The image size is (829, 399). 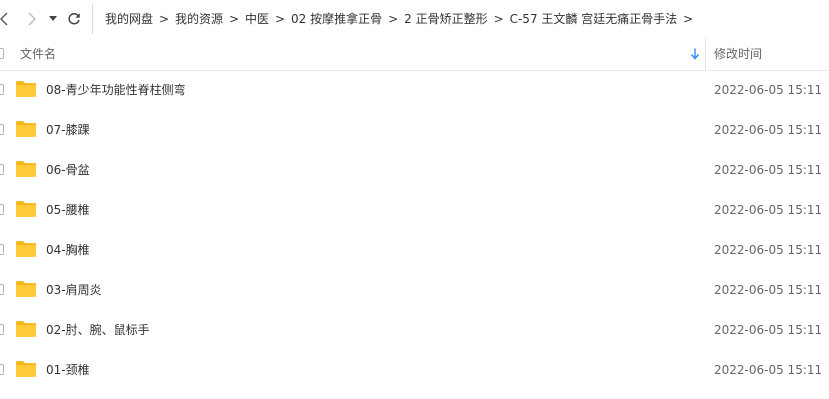 I want to click on back-button, so click(x=6, y=19).